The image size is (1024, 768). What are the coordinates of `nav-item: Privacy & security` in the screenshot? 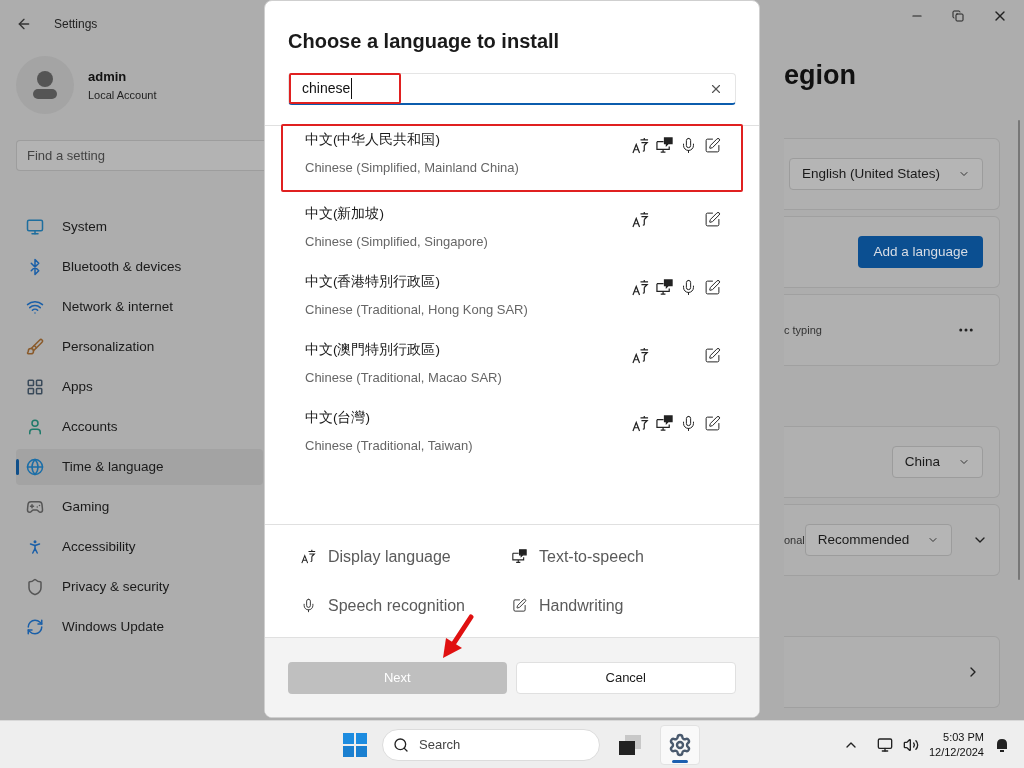 It's located at (139, 587).